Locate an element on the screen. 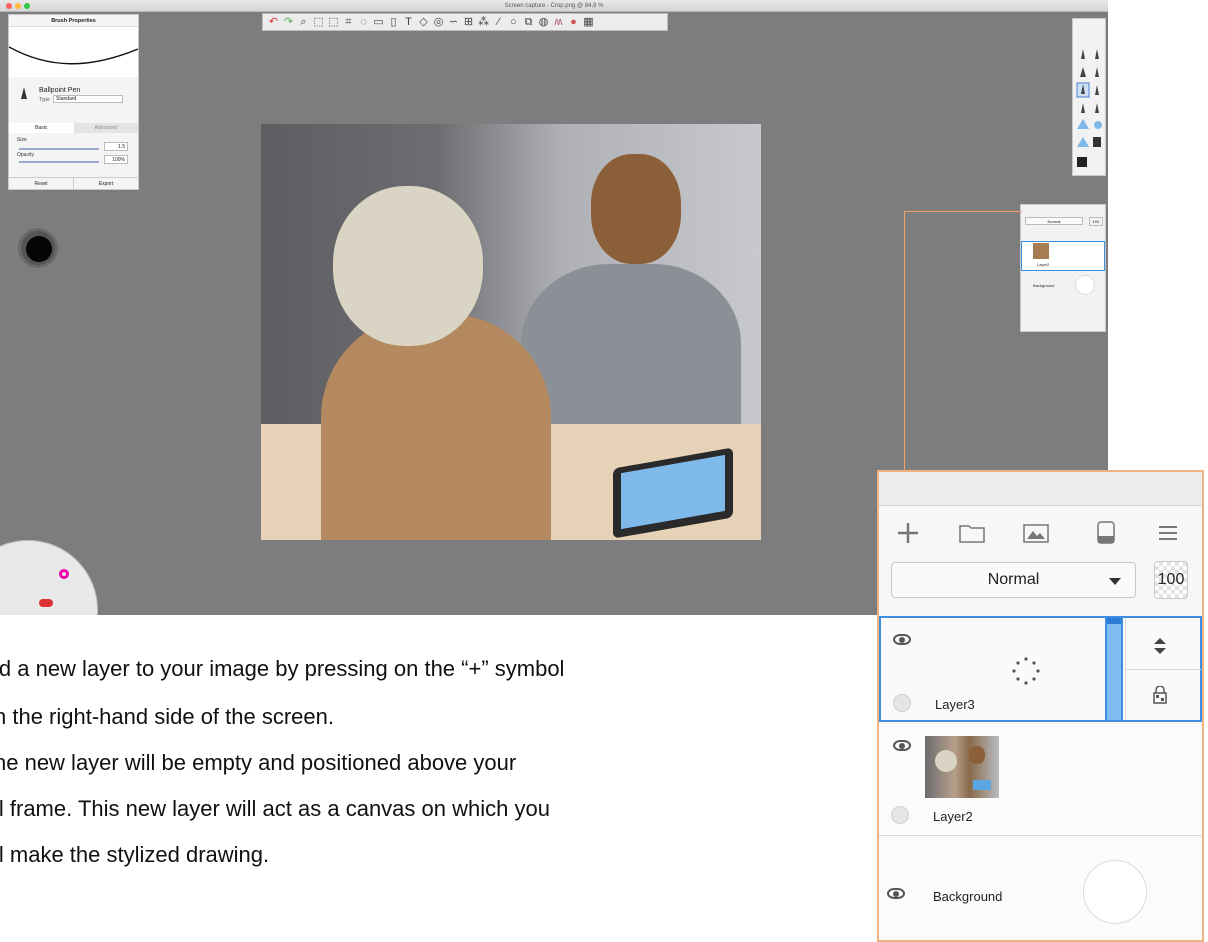 This screenshot has width=1208, height=942. grid-icon: ⊞ is located at coordinates (468, 22).